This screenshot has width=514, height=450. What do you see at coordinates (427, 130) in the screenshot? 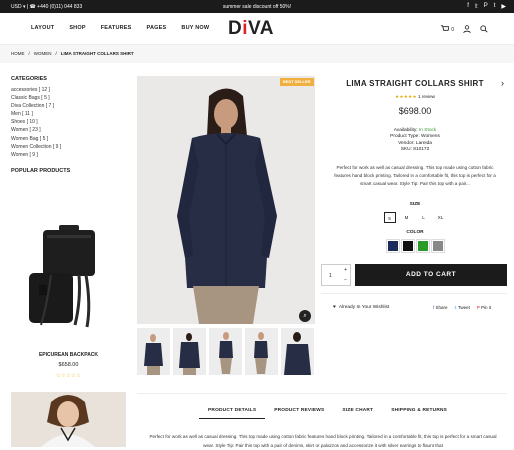
I see `availability-value: In Stock` at bounding box center [427, 130].